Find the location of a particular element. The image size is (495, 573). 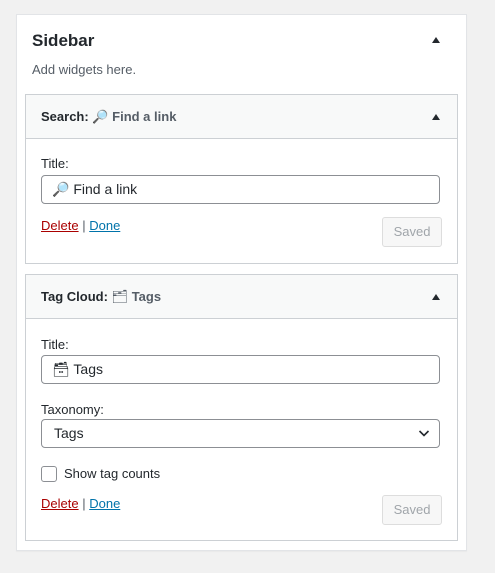

taxonomy-select: Tags is located at coordinates (240, 433).